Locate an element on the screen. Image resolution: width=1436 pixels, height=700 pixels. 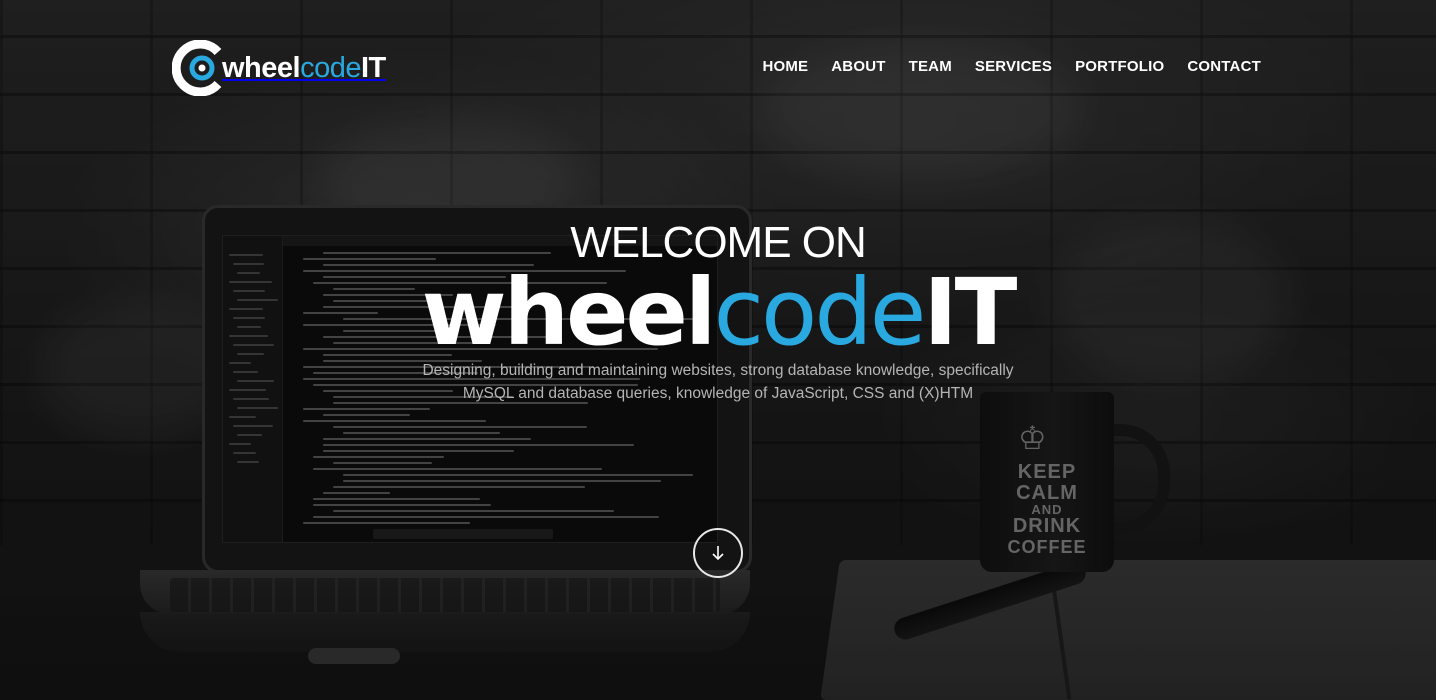
logo: wheelcodeIT is located at coordinates (278, 68).